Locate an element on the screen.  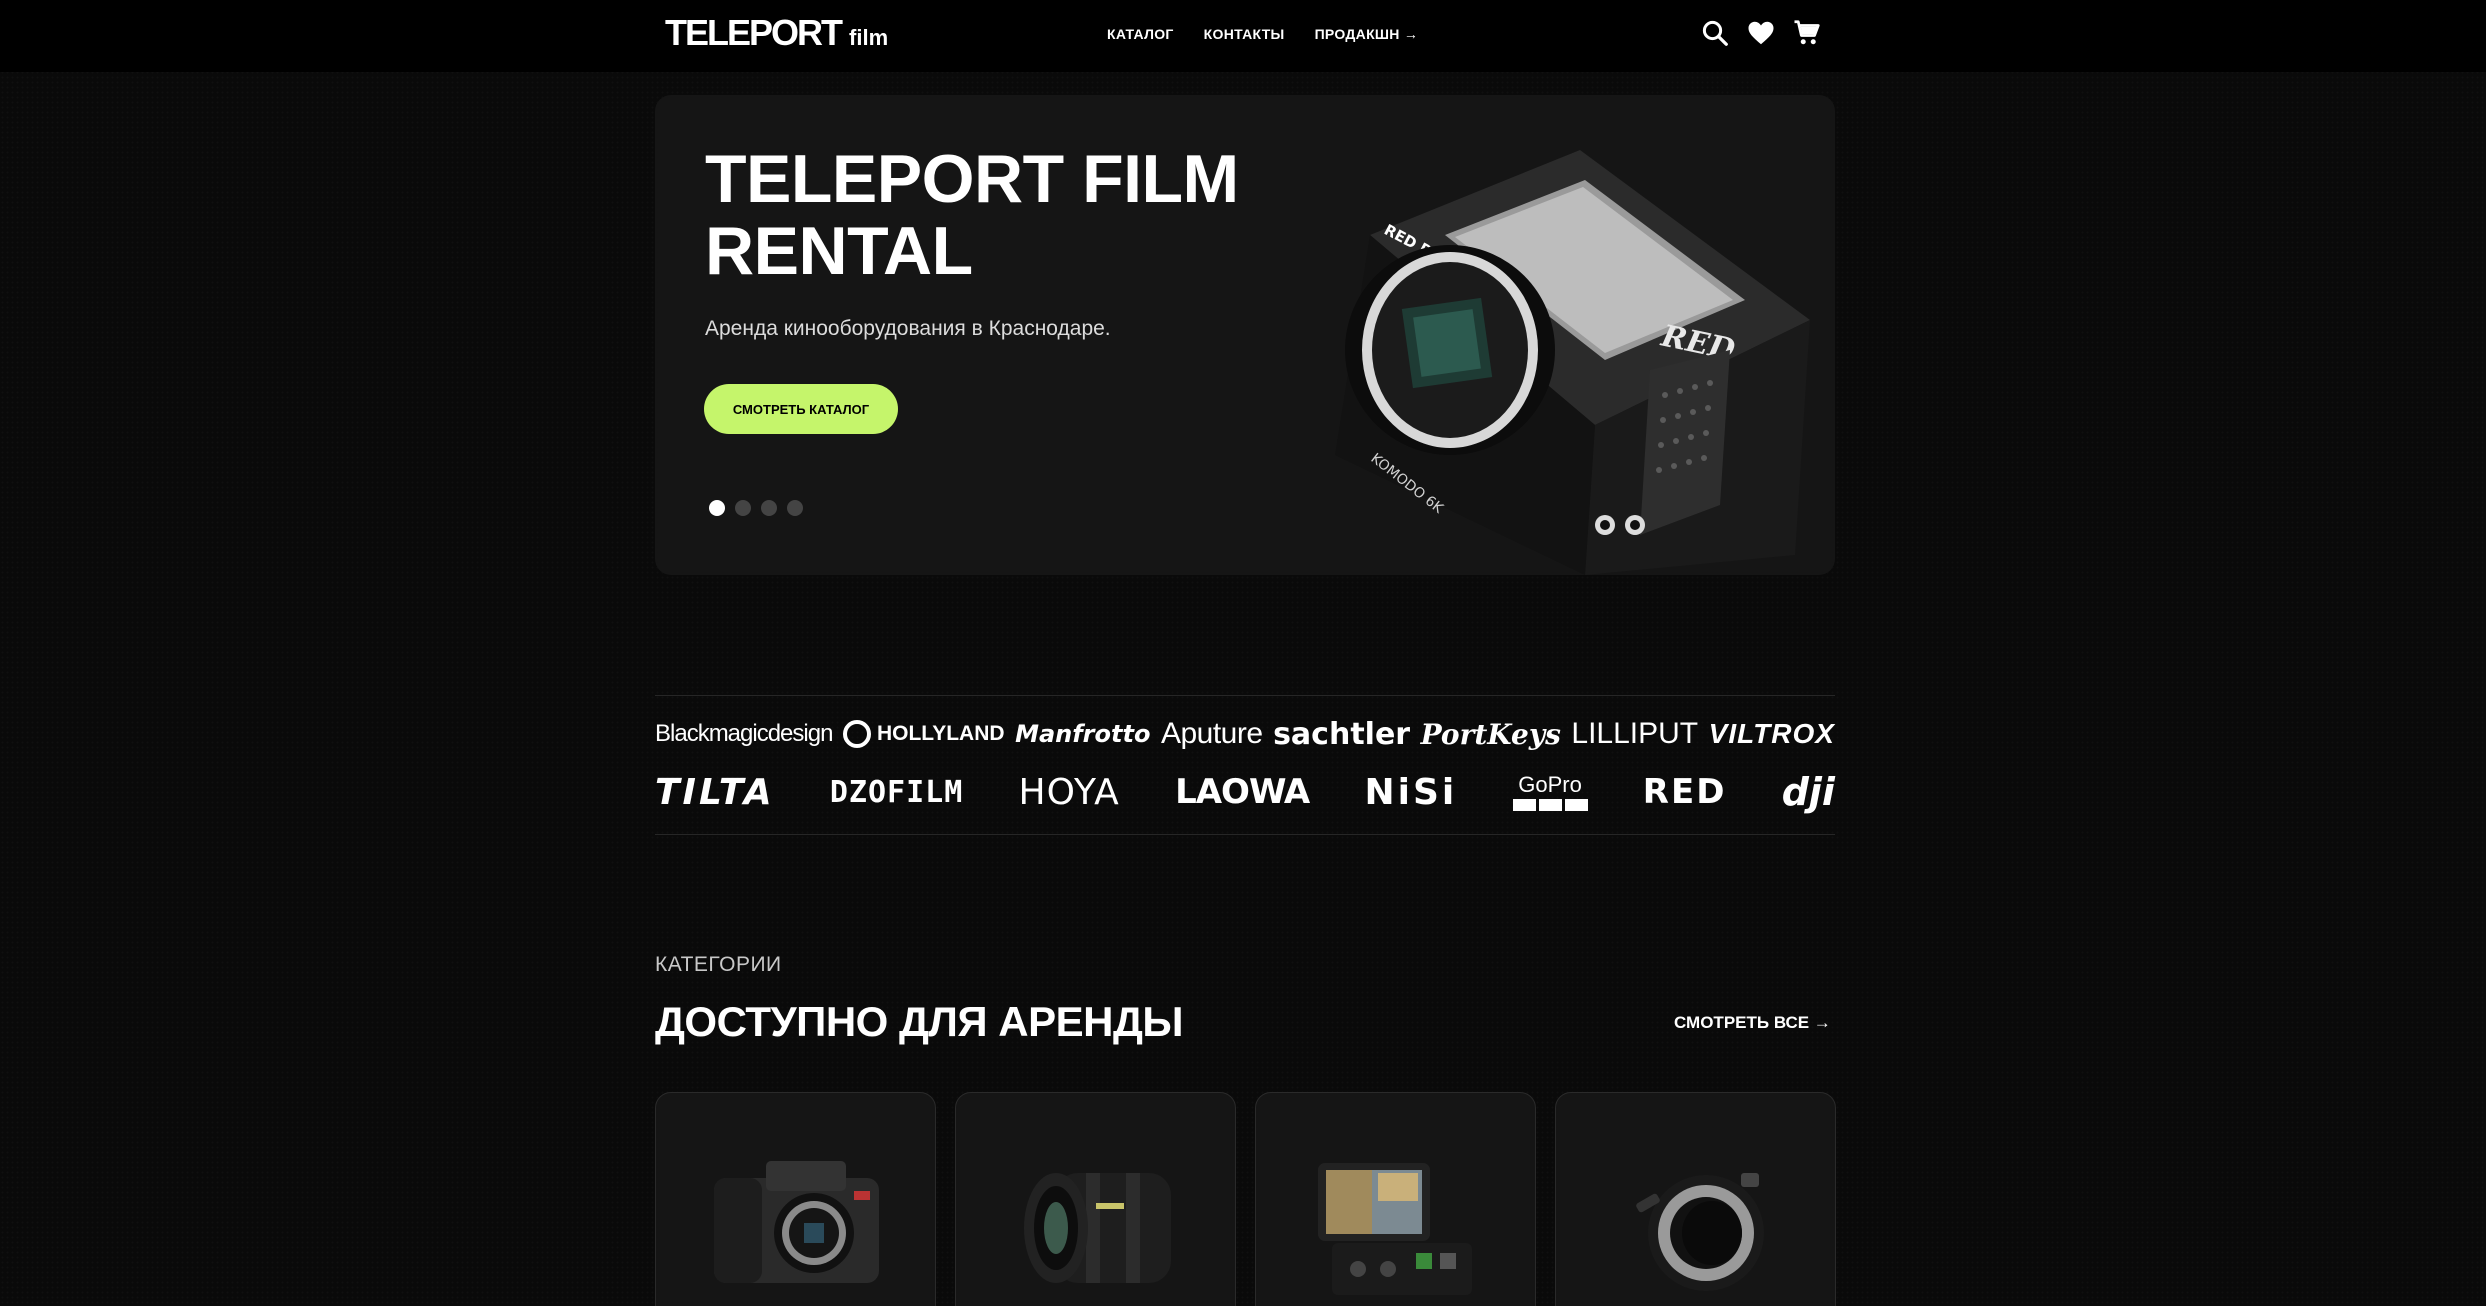
camera-product-image is located at coordinates (796, 1222).